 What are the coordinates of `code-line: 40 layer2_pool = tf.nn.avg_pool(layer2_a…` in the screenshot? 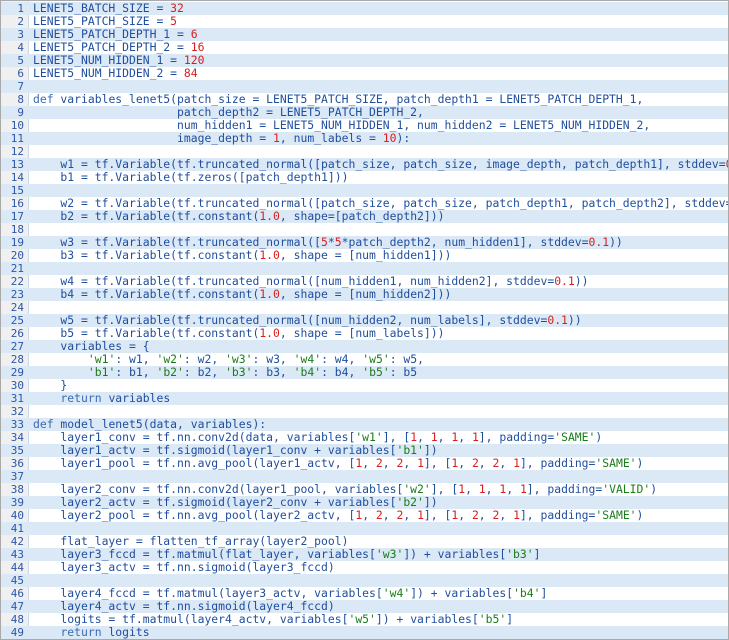 It's located at (364, 515).